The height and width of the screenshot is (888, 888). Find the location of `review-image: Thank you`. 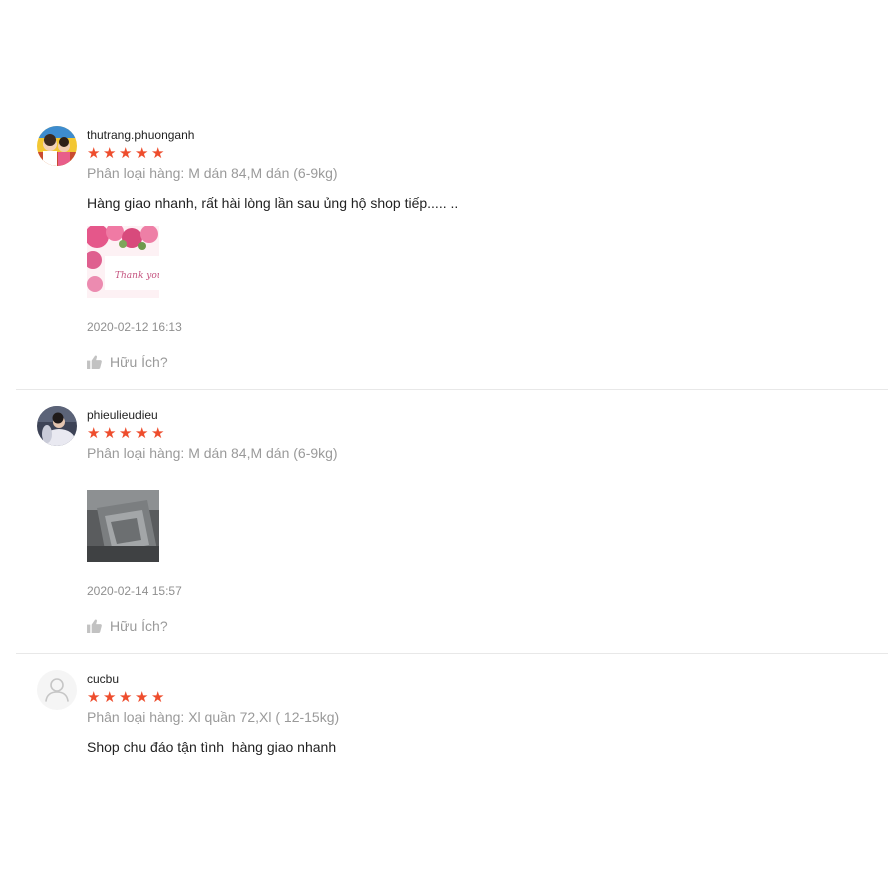

review-image: Thank you is located at coordinates (123, 262).